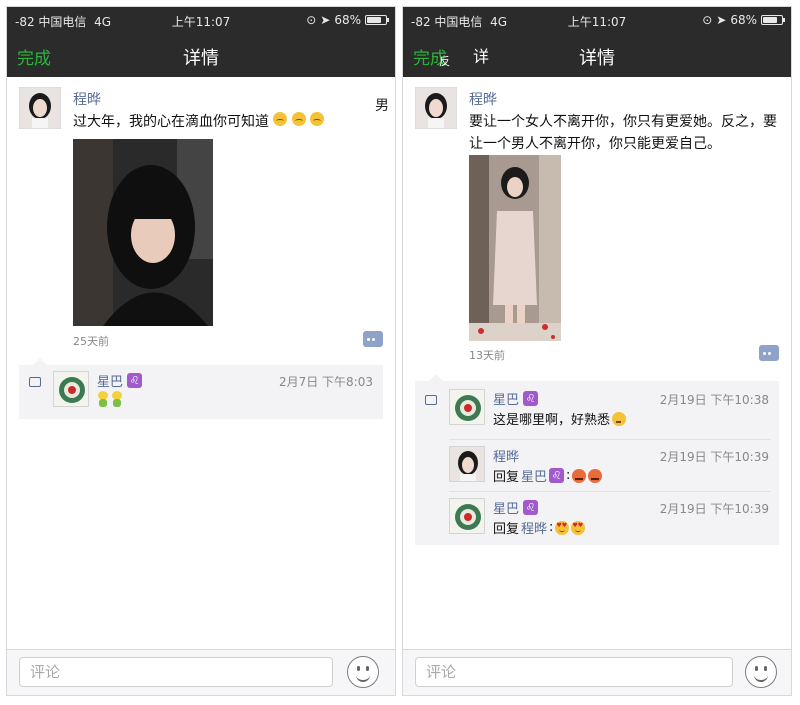 Image resolution: width=800 pixels, height=705 pixels. I want to click on comment-time: 2月7日 下午8:03, so click(325, 382).